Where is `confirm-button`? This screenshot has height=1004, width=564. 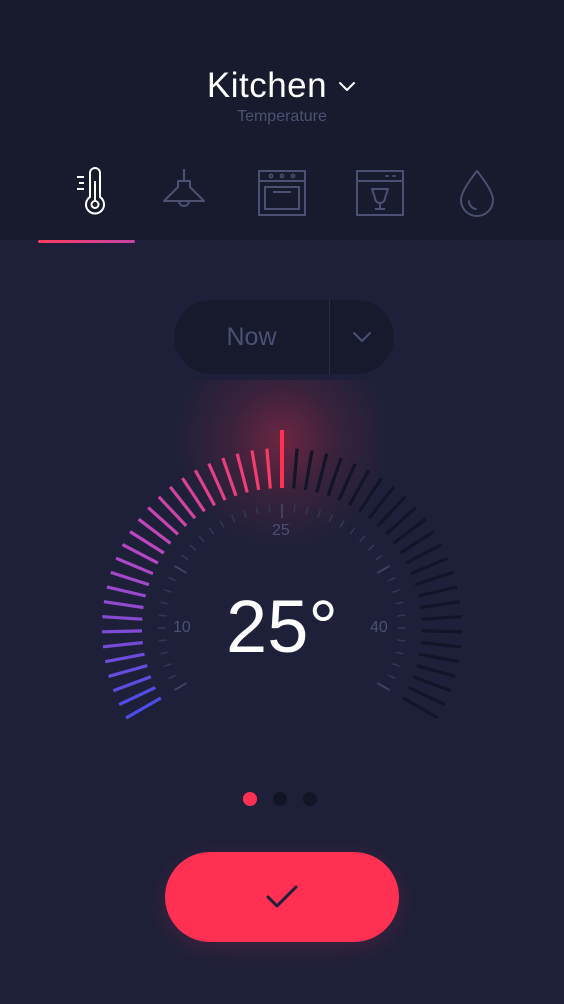
confirm-button is located at coordinates (282, 897).